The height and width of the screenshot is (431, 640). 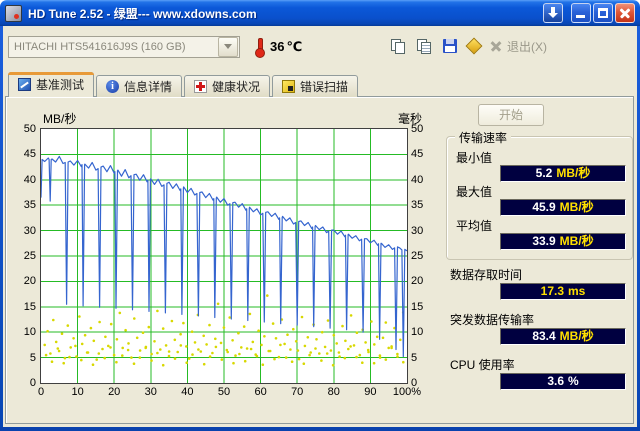 I want to click on minimize-button, so click(x=581, y=13).